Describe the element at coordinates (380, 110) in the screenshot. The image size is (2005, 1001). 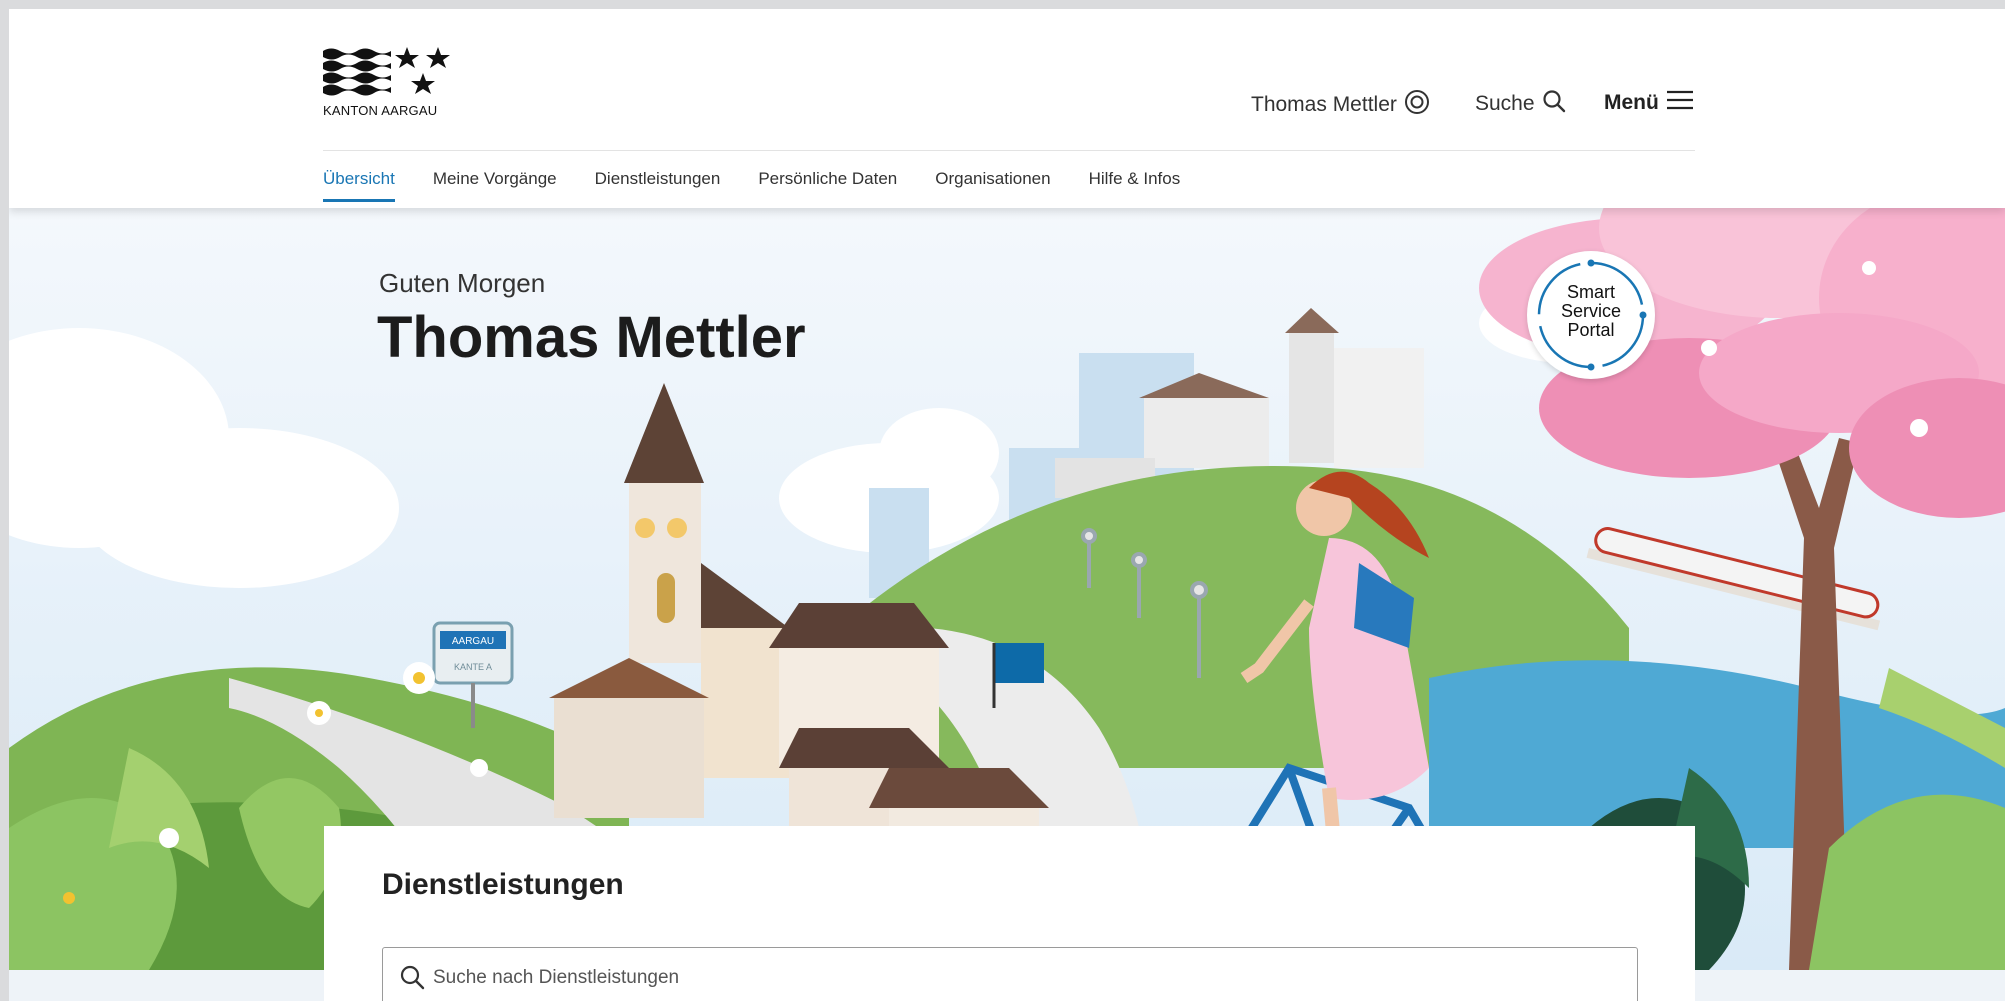
I see `logo-wordmark: KANTON AARGAU` at that location.